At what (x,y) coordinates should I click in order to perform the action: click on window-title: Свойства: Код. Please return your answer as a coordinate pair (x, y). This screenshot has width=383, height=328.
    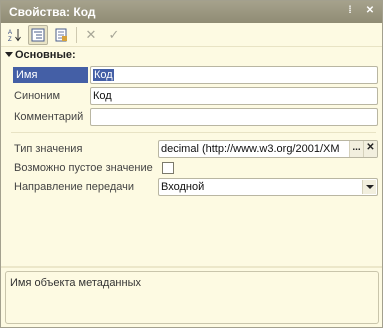
    Looking at the image, I should click on (52, 12).